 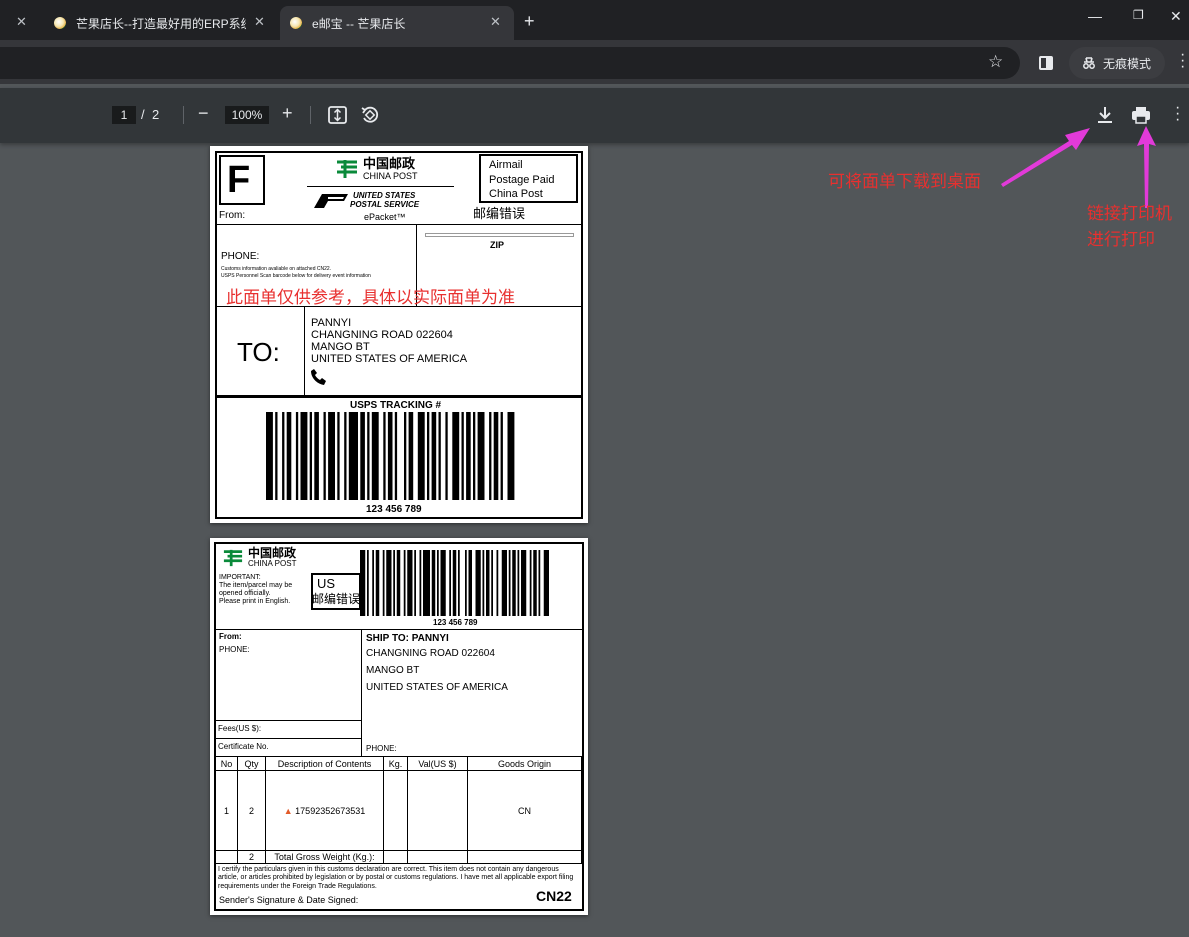 What do you see at coordinates (240, 577) in the screenshot?
I see `important-title: IMPORTANT:` at bounding box center [240, 577].